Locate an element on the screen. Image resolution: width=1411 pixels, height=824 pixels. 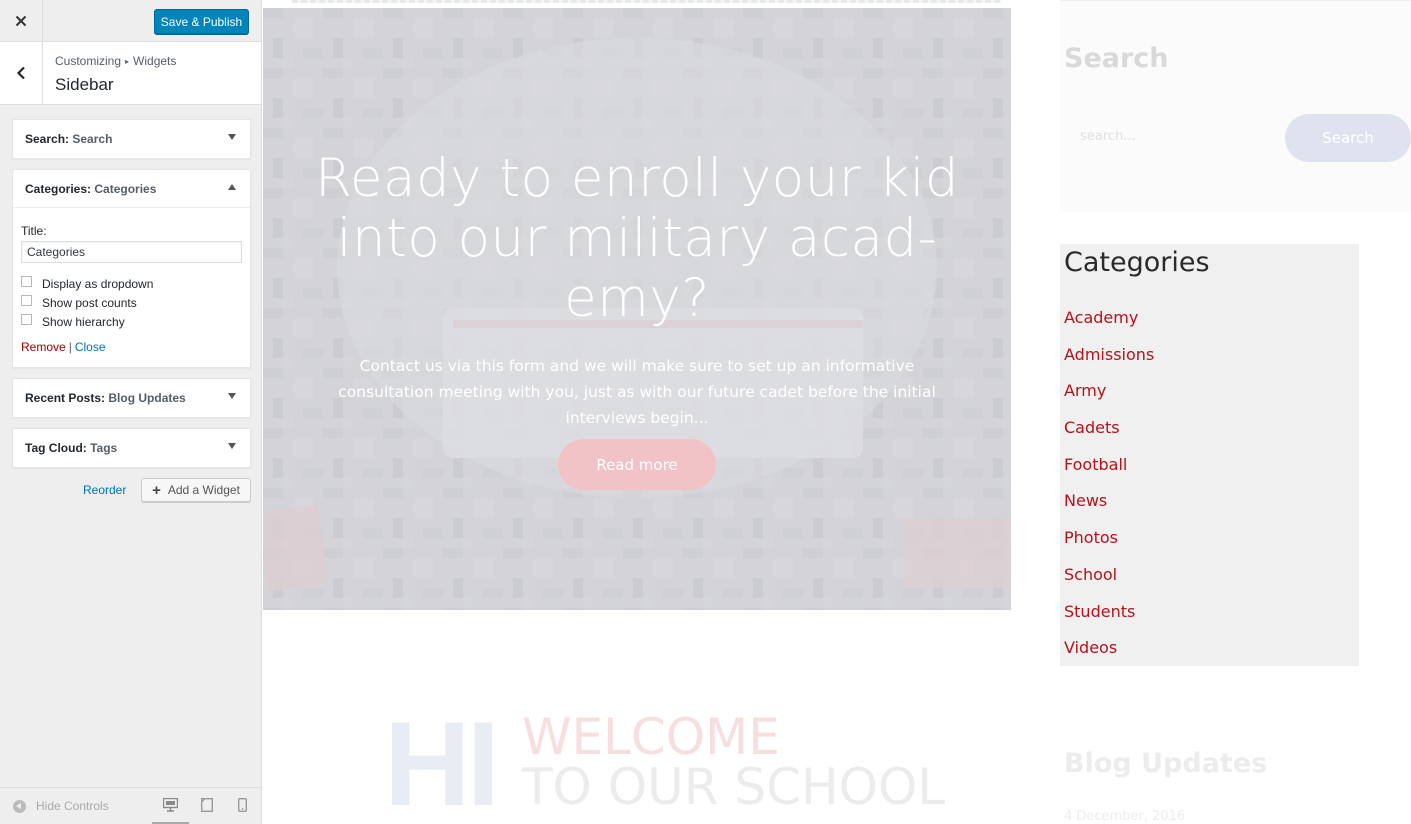
title-input is located at coordinates (131, 252).